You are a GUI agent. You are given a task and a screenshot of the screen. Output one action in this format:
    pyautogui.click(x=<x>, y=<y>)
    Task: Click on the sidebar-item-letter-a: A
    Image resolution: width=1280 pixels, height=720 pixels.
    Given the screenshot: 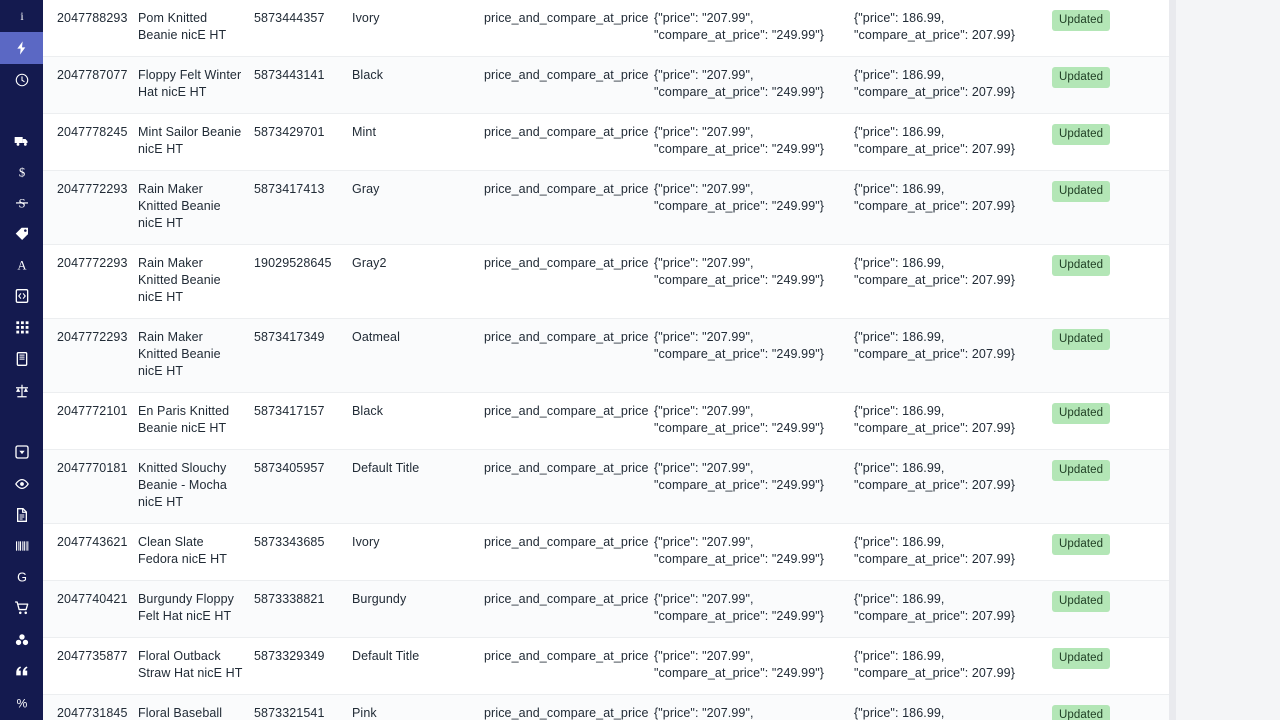 What is the action you would take?
    pyautogui.click(x=21, y=265)
    